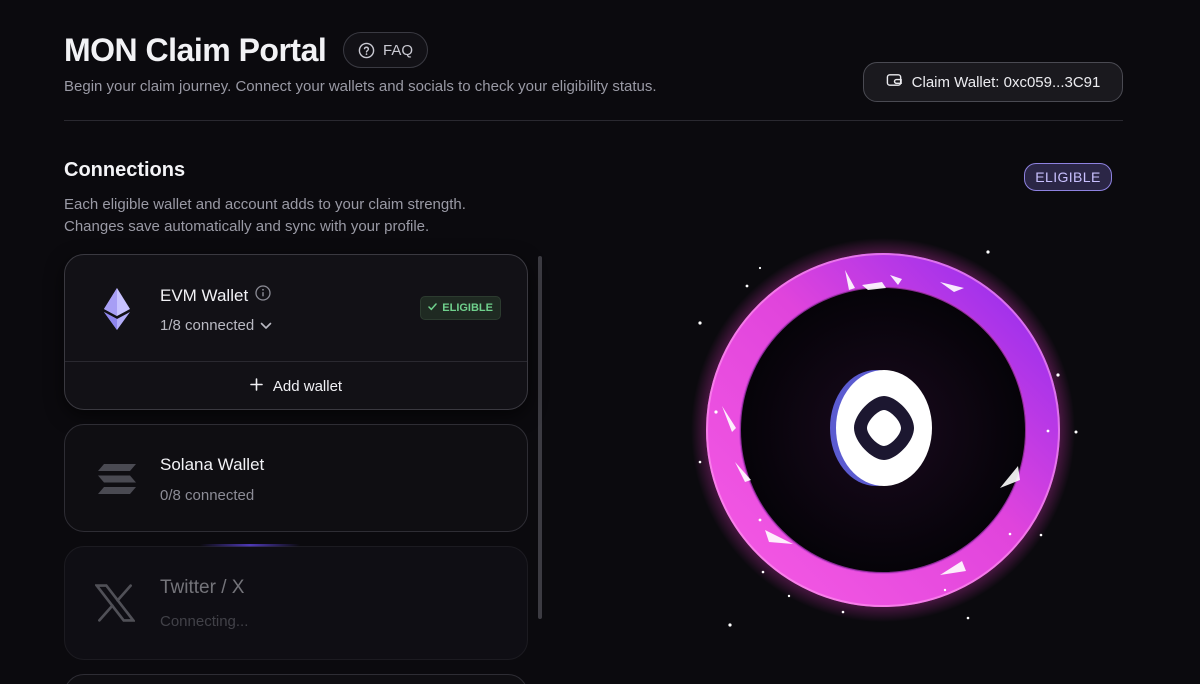 This screenshot has width=1200, height=684. I want to click on x-icon, so click(115, 603).